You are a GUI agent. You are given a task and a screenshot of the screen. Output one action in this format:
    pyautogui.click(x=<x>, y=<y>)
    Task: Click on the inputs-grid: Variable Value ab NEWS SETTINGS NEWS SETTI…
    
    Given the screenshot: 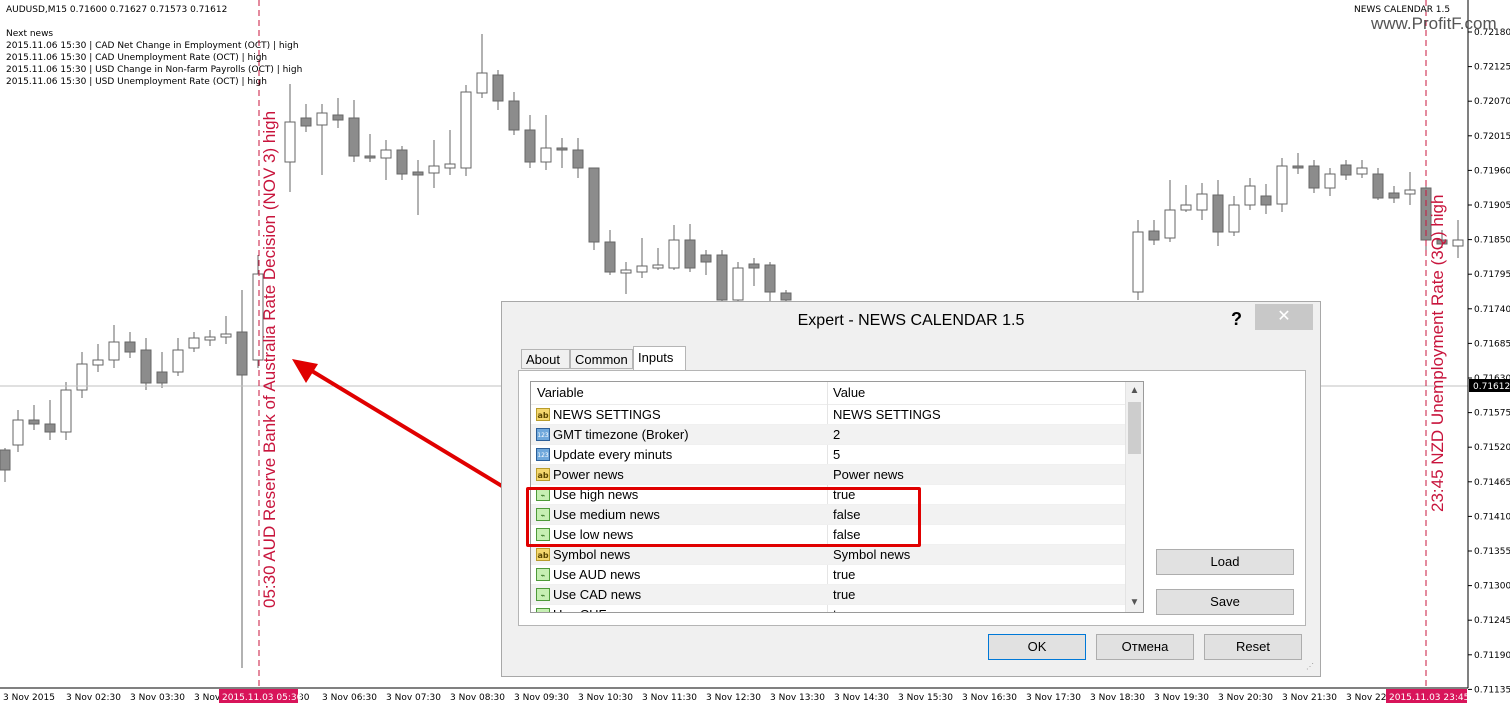 What is the action you would take?
    pyautogui.click(x=837, y=497)
    